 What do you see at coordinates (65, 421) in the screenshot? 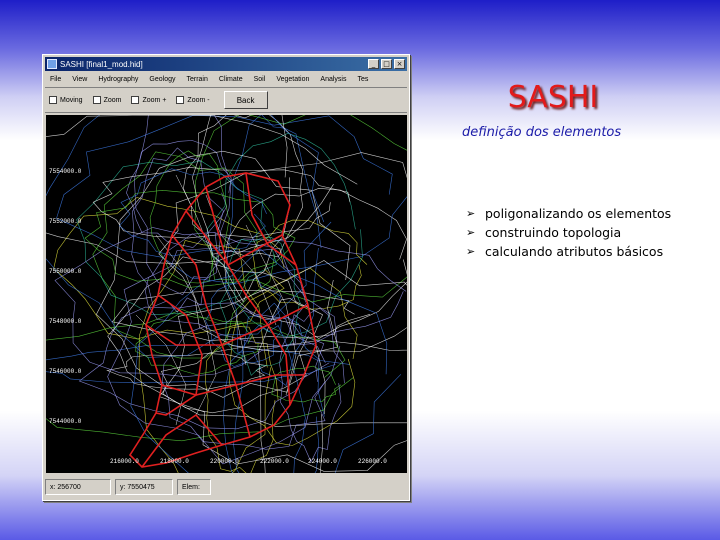
I see `y-tick-label: 7544000.0` at bounding box center [65, 421].